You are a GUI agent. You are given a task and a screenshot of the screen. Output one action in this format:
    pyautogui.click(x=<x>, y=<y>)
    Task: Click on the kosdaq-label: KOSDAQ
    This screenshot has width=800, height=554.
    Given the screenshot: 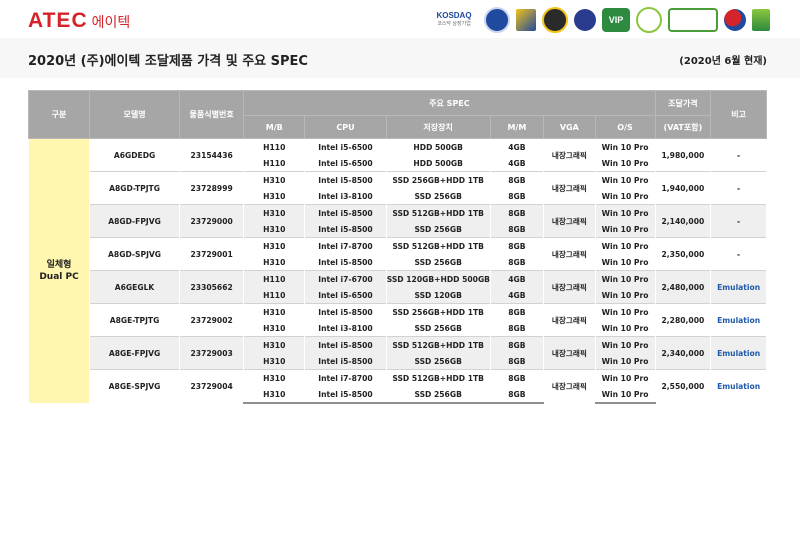 What is the action you would take?
    pyautogui.click(x=454, y=15)
    